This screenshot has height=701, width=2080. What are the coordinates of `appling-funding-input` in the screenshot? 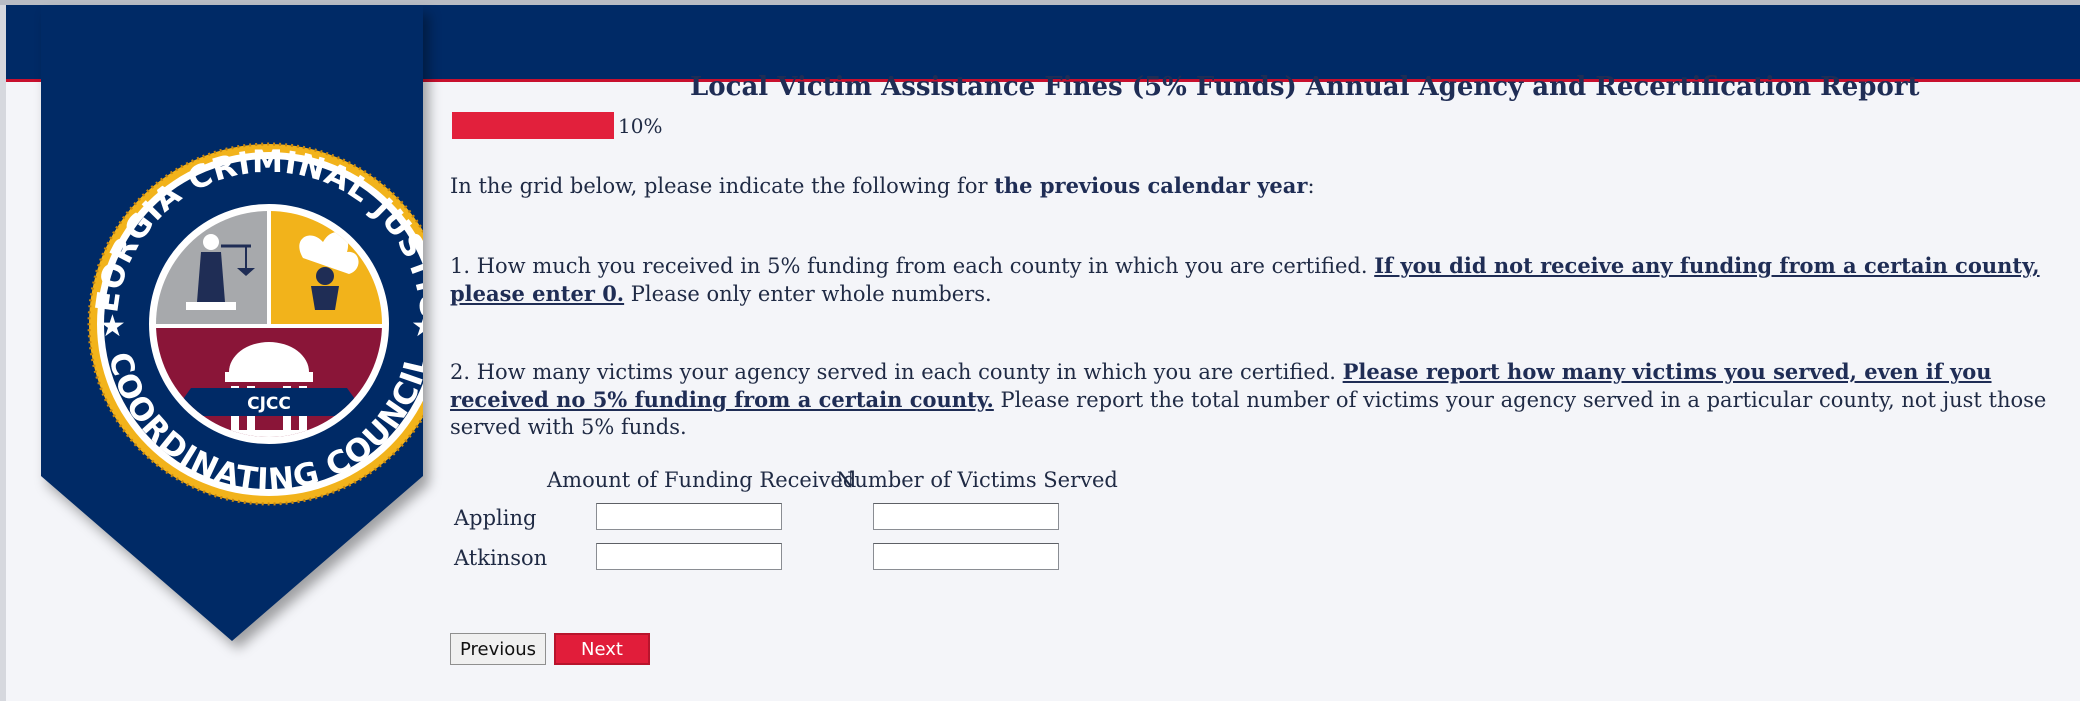 It's located at (689, 516).